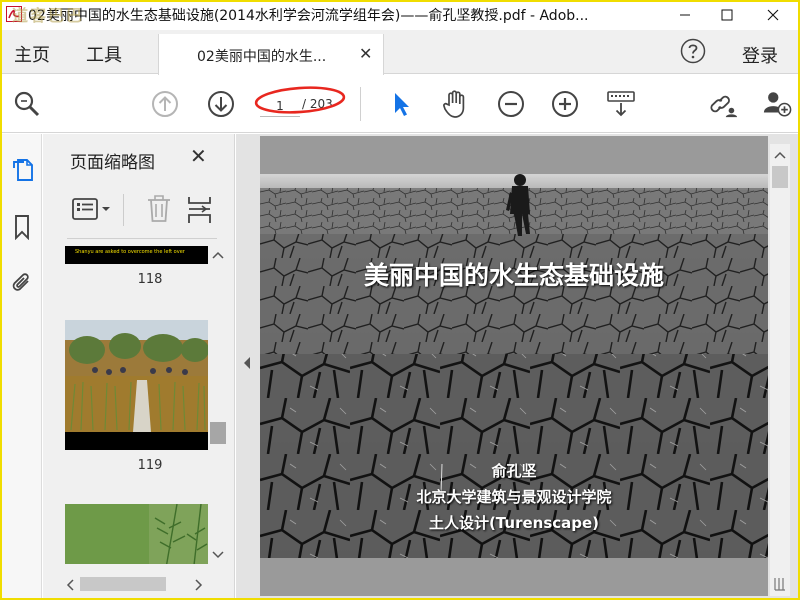  I want to click on zoom-out-button, so click(511, 104).